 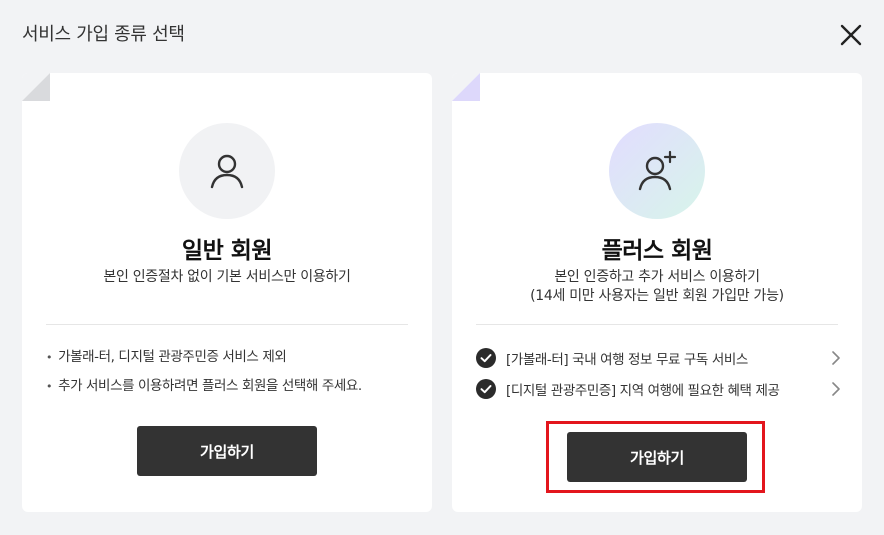 I want to click on benefit-item-digital-resident-card: [디지털 관광주민증] 지역 여행에 필요한 혜택 제공, so click(x=659, y=388).